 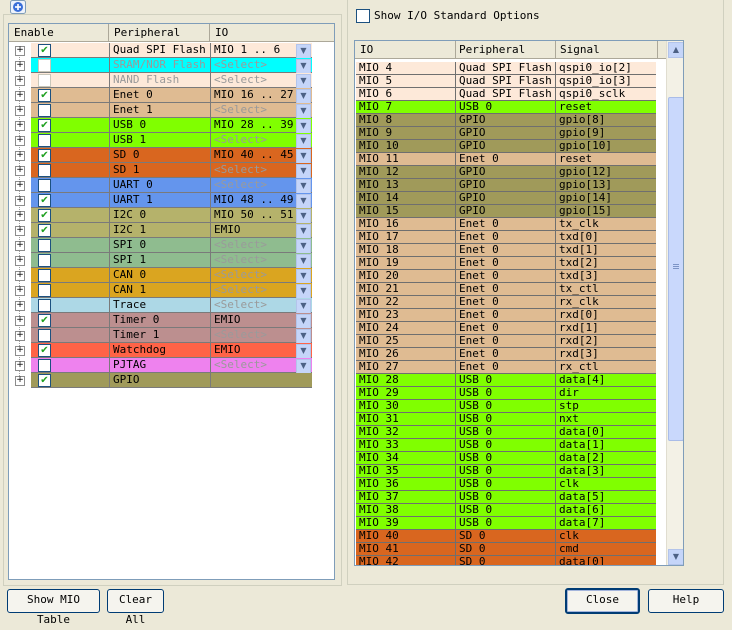 What do you see at coordinates (506, 159) in the screenshot?
I see `mio-row: MIO 11 Enet 0 reset` at bounding box center [506, 159].